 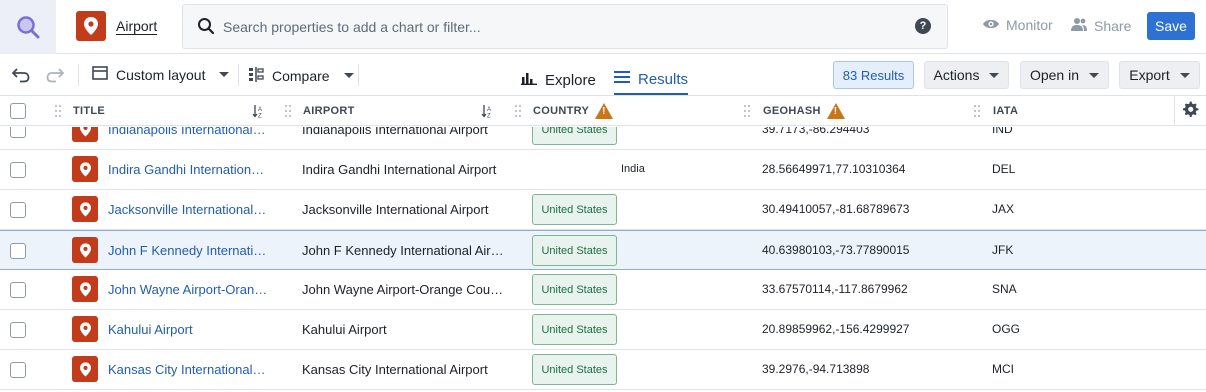 I want to click on monitor-button: Monitor, so click(x=1017, y=25).